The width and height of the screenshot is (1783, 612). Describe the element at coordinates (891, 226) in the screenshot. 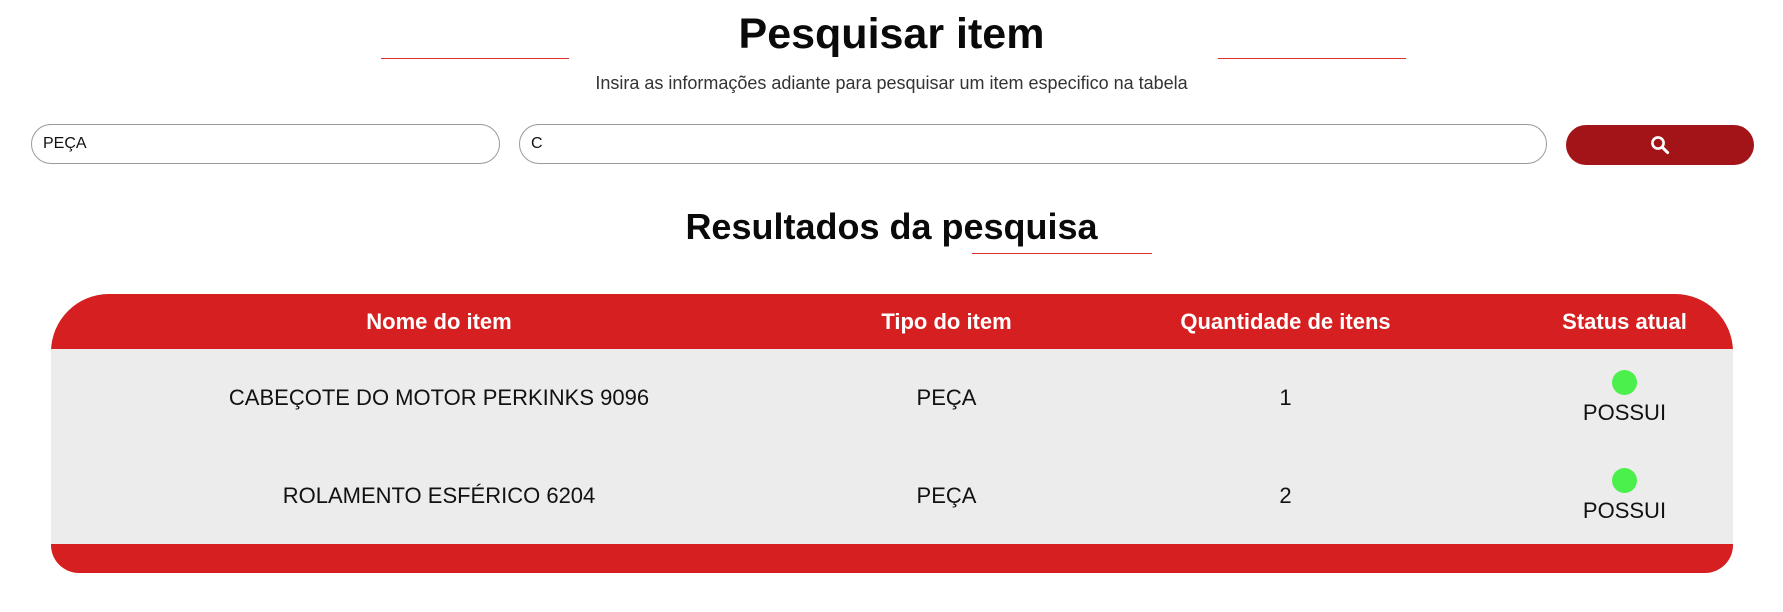

I see `results-title: Resultados da pesquisa` at that location.